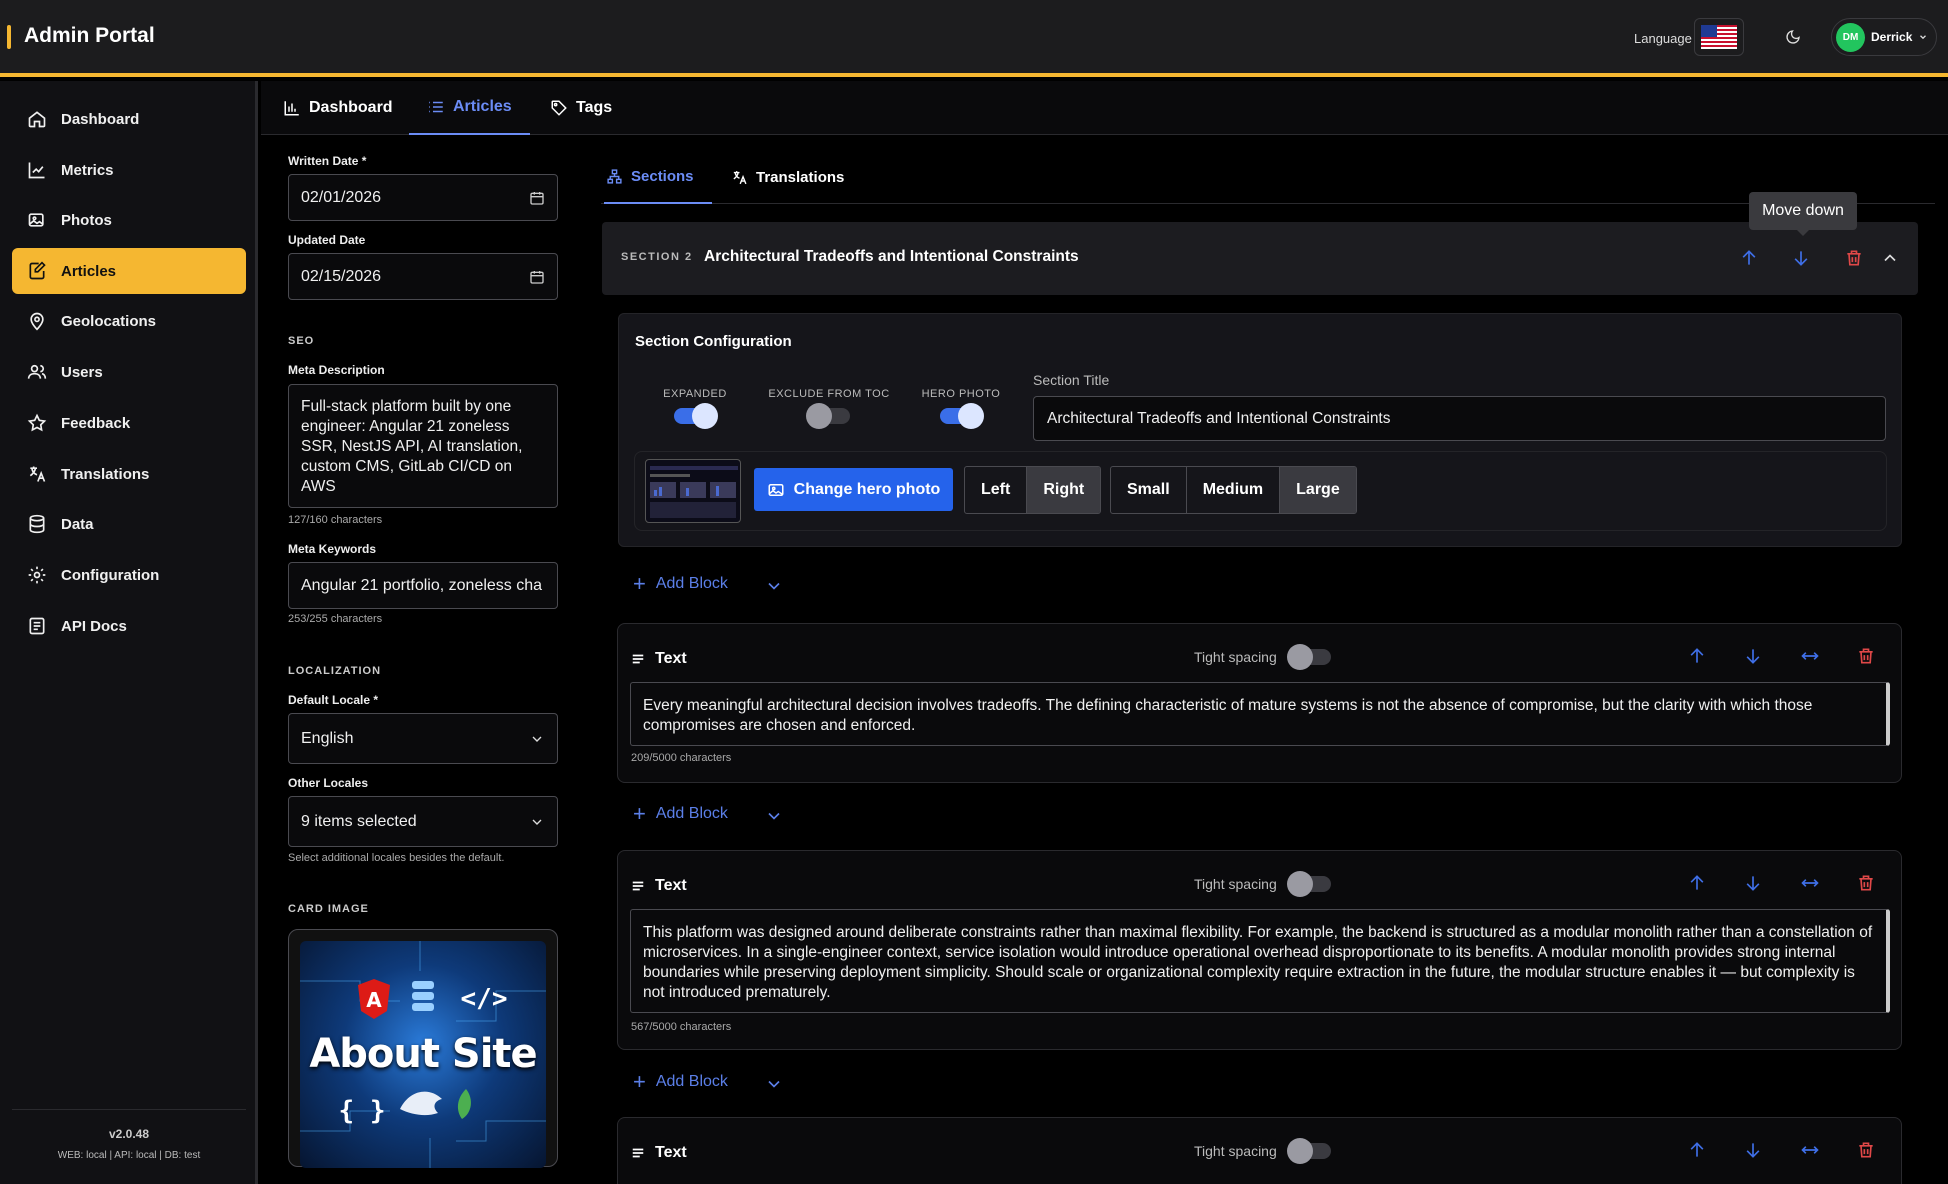 Image resolution: width=1948 pixels, height=1184 pixels. I want to click on sidebar-item-api-docs: API Docs, so click(129, 626).